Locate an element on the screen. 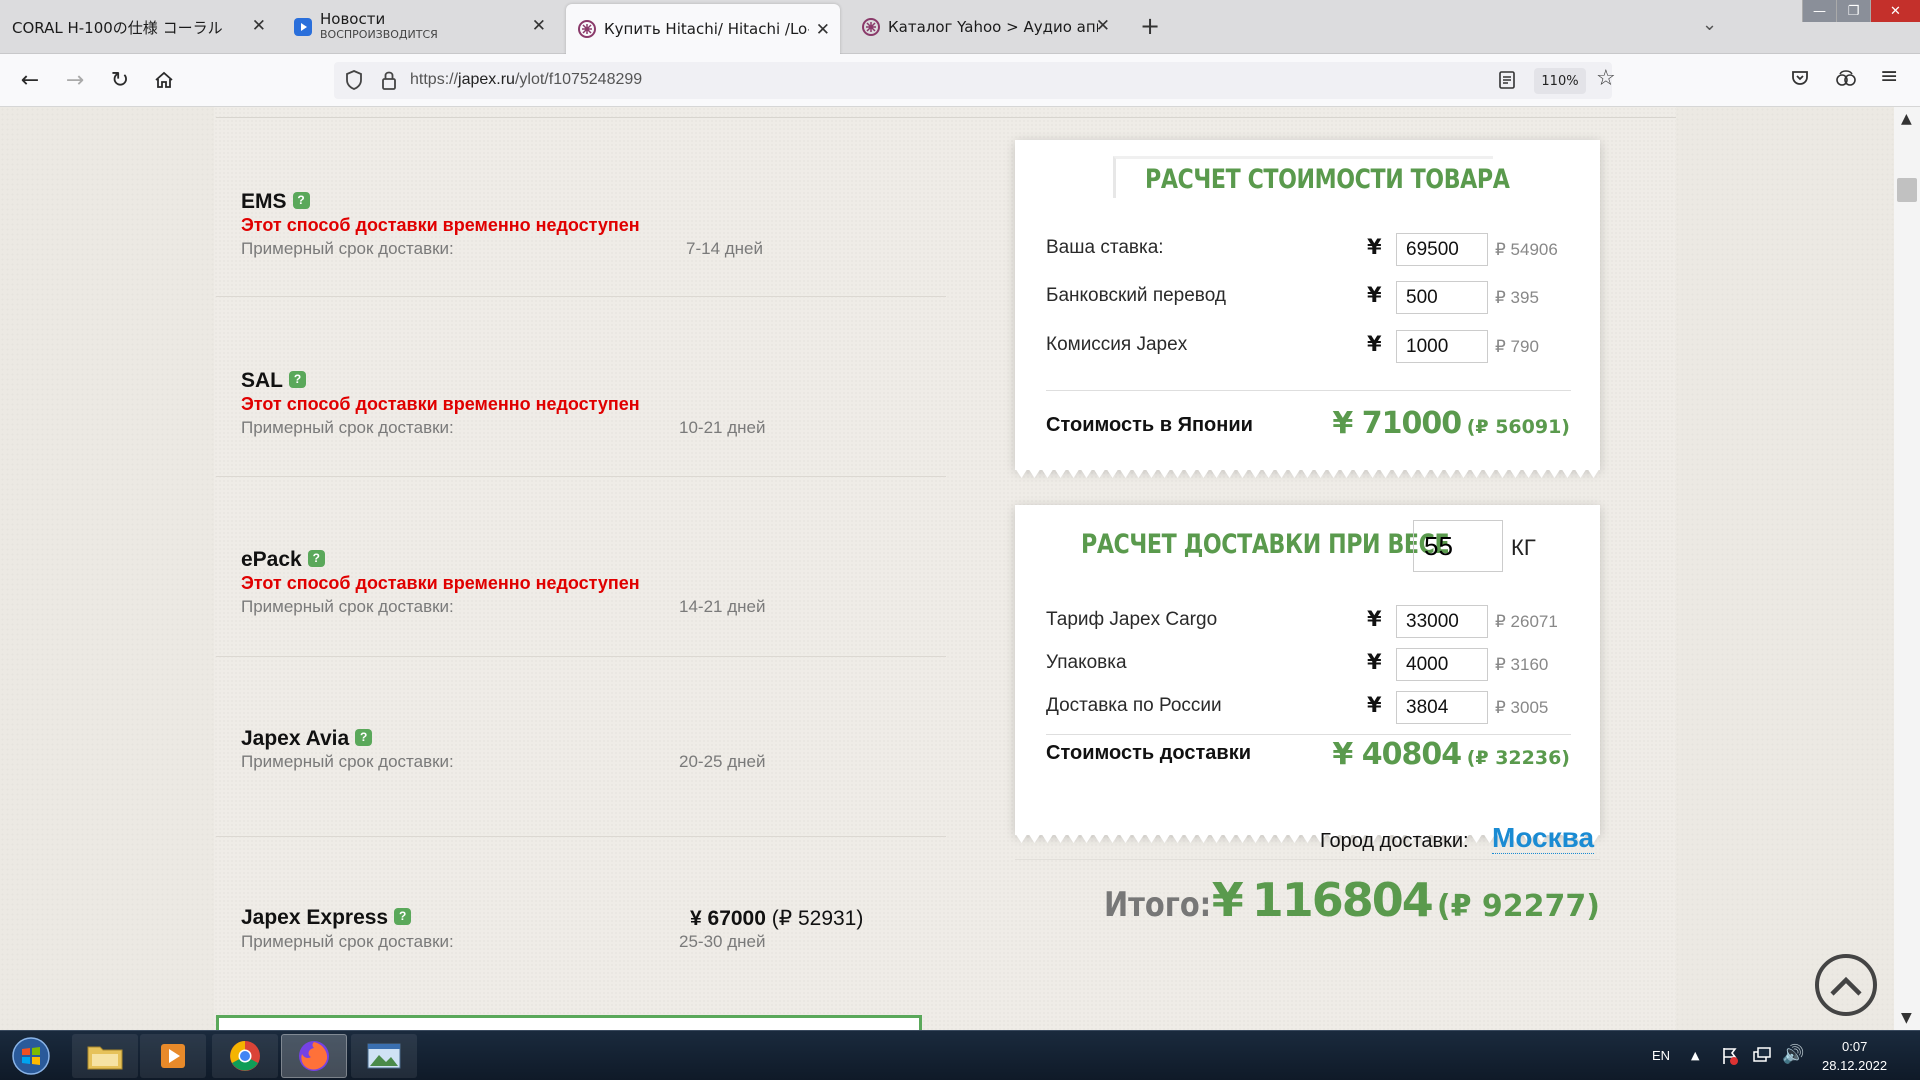  vertical-scrollbar: ▲ ▼ is located at coordinates (1907, 568).